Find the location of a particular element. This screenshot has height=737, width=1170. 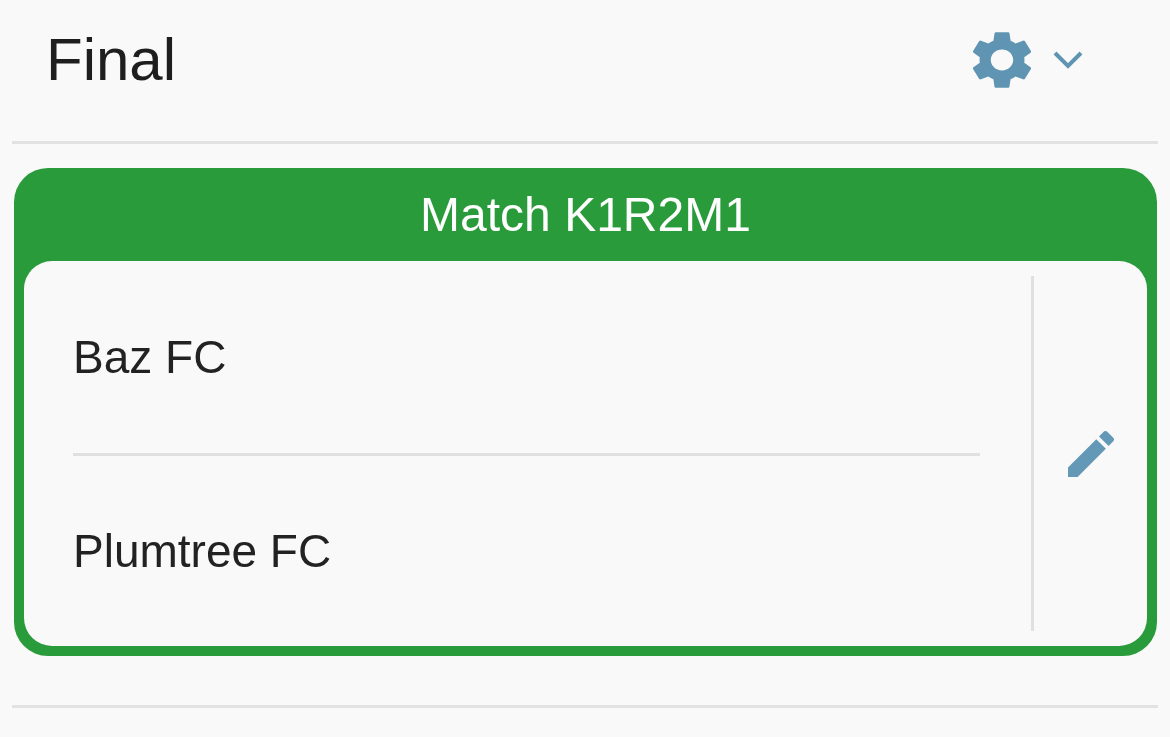

chevron-down-icon is located at coordinates (1068, 60).